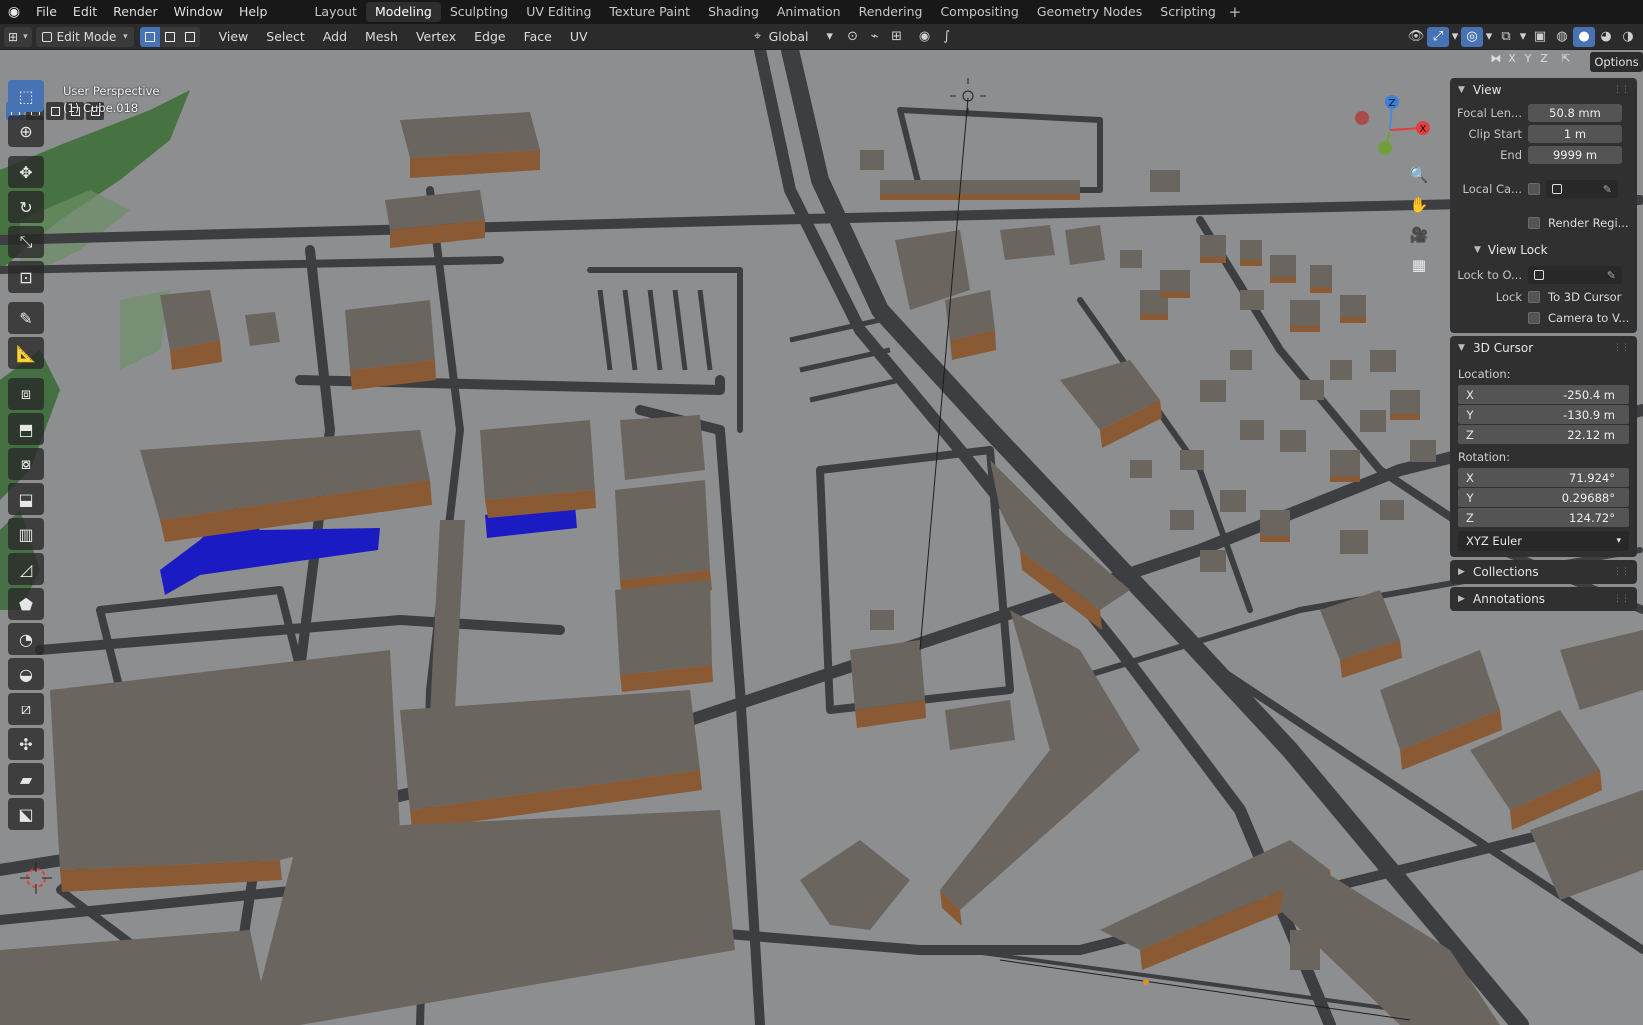  I want to click on mirror-x-toggle: X, so click(1512, 58).